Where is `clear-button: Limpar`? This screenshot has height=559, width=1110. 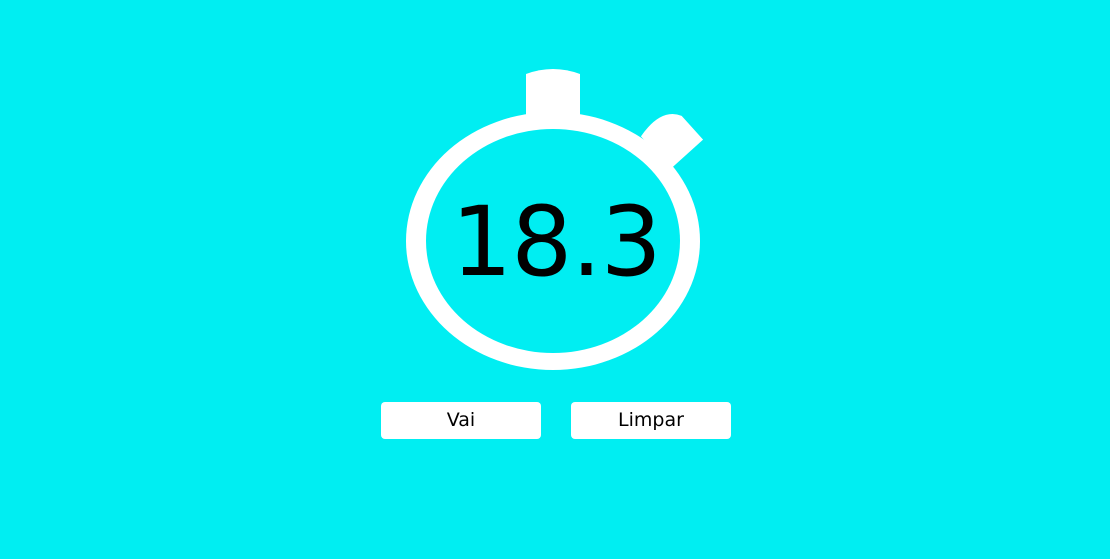 clear-button: Limpar is located at coordinates (651, 420).